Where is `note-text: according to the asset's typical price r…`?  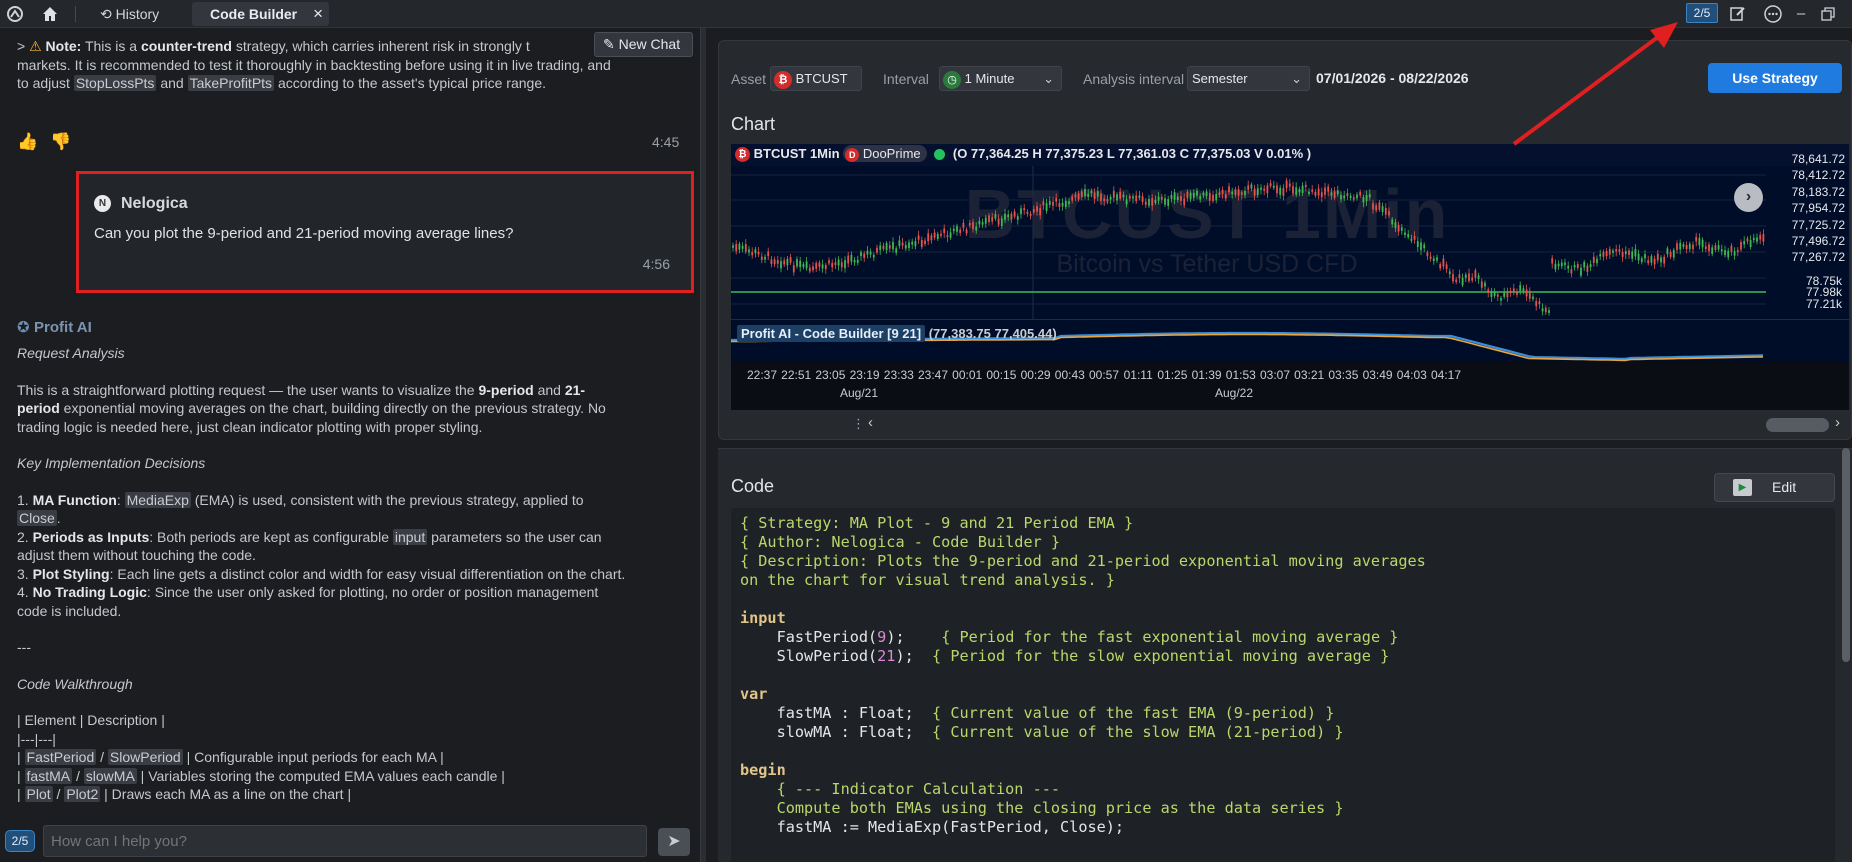
note-text: according to the asset's typical price r… is located at coordinates (410, 83).